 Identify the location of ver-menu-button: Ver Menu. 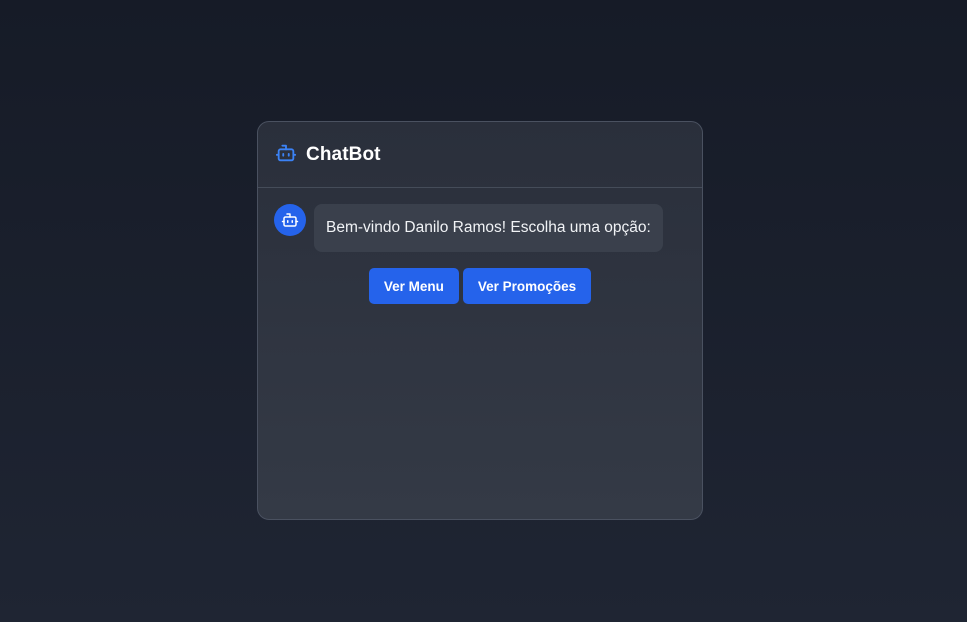
(413, 286).